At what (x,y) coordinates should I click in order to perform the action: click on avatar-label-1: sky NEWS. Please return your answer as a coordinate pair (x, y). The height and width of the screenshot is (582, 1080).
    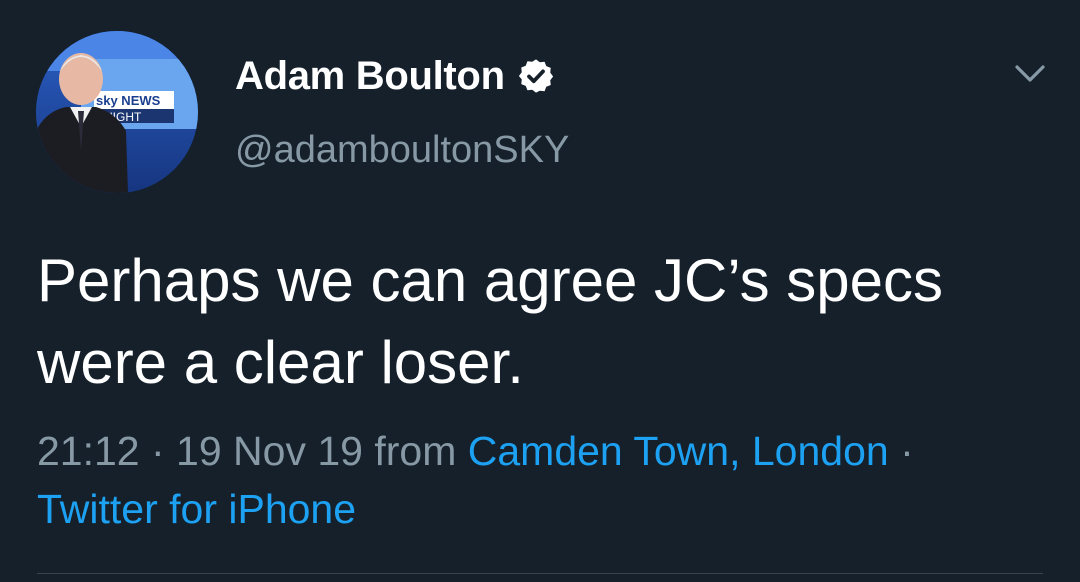
    Looking at the image, I should click on (128, 100).